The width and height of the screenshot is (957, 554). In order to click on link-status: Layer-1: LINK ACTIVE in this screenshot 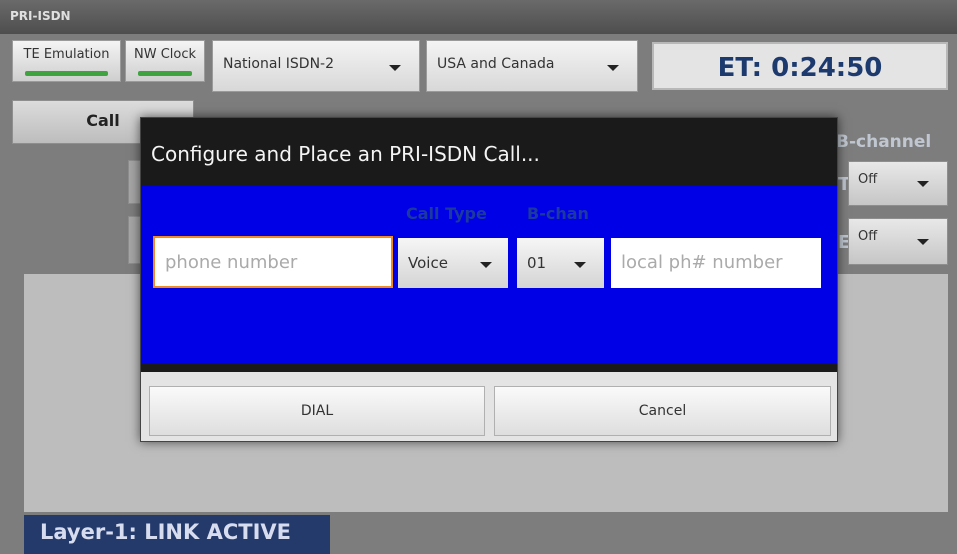, I will do `click(177, 534)`.